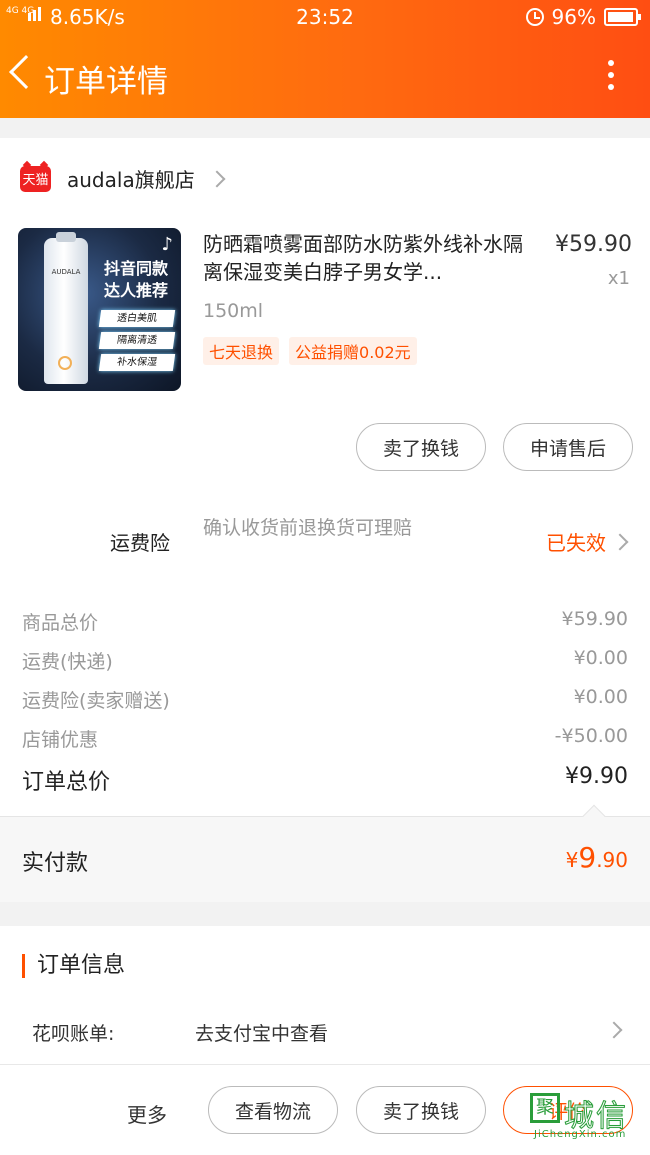 The width and height of the screenshot is (650, 1155). Describe the element at coordinates (618, 278) in the screenshot. I see `product-quantity: x1` at that location.